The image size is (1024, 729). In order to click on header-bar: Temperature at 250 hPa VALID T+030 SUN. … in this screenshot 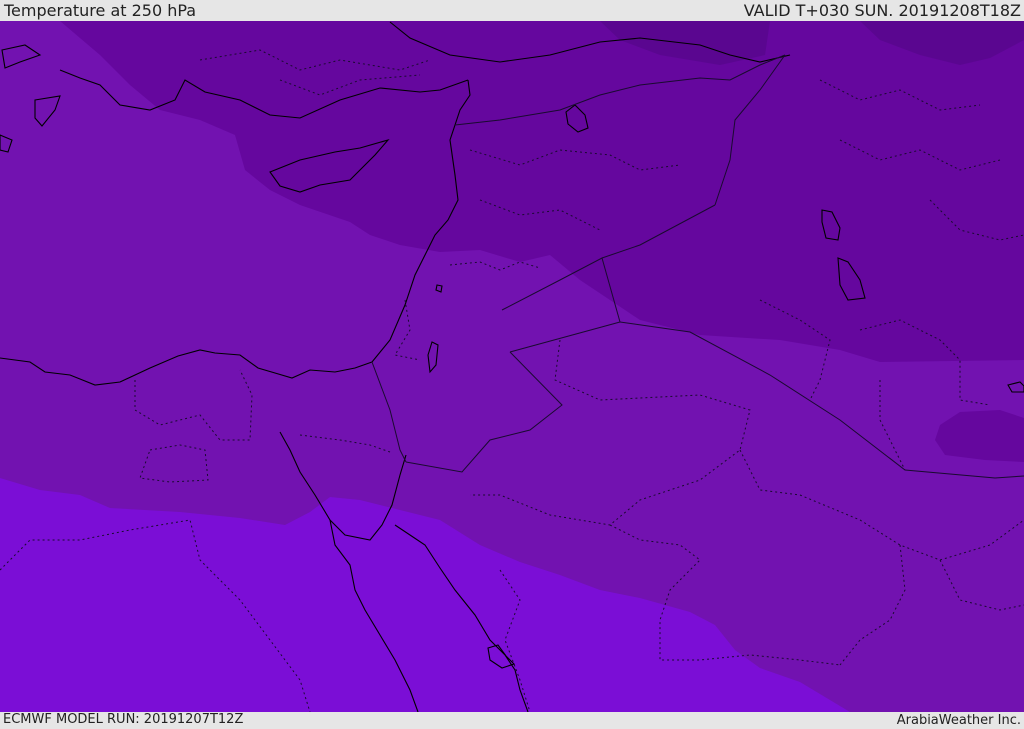, I will do `click(512, 10)`.